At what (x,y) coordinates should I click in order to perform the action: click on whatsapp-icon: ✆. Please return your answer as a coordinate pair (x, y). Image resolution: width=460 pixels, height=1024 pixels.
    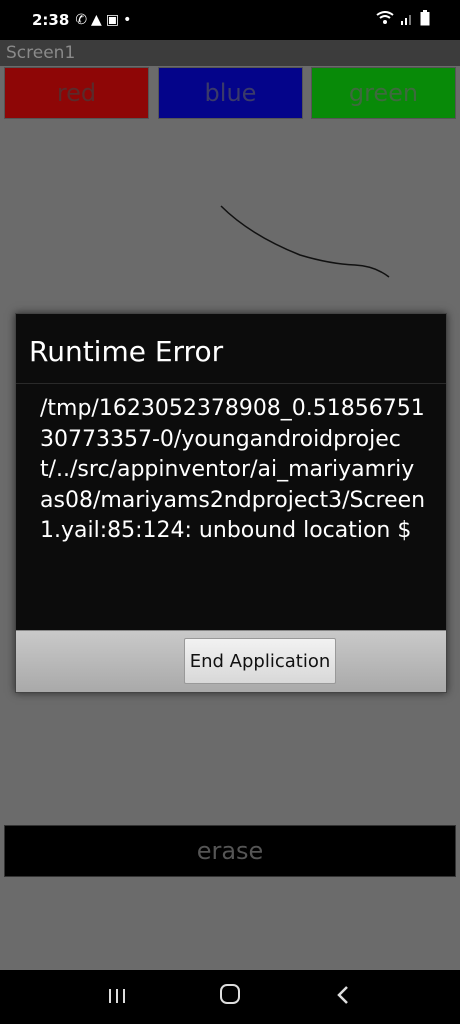
    Looking at the image, I should click on (81, 20).